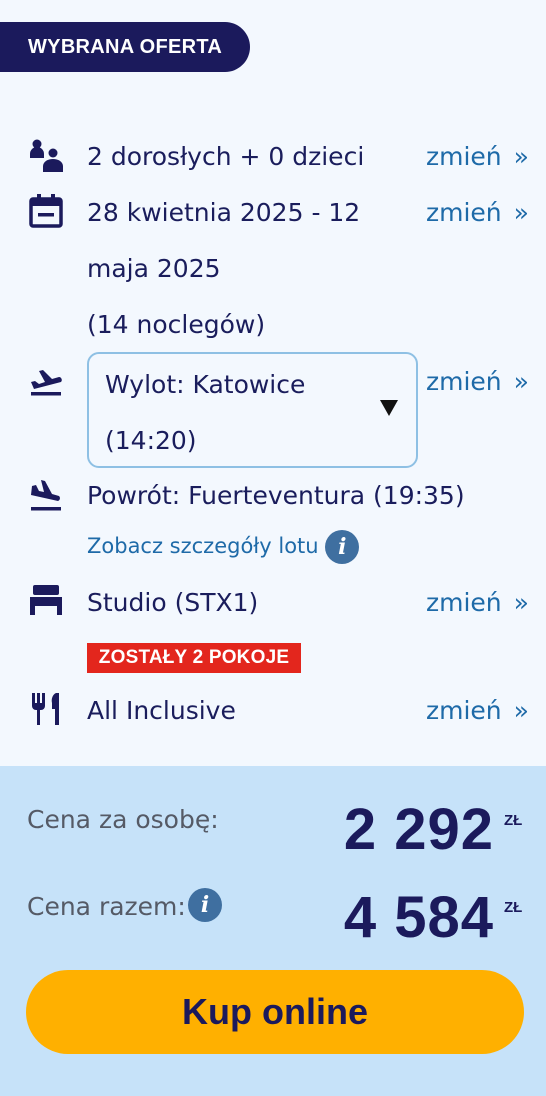 The height and width of the screenshot is (1096, 546). Describe the element at coordinates (513, 820) in the screenshot. I see `price-per-person-currency: ZŁ` at that location.